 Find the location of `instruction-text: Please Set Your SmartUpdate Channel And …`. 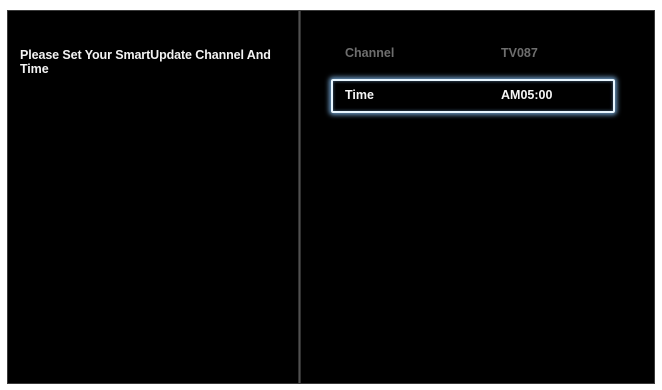

instruction-text: Please Set Your SmartUpdate Channel And … is located at coordinates (145, 62).